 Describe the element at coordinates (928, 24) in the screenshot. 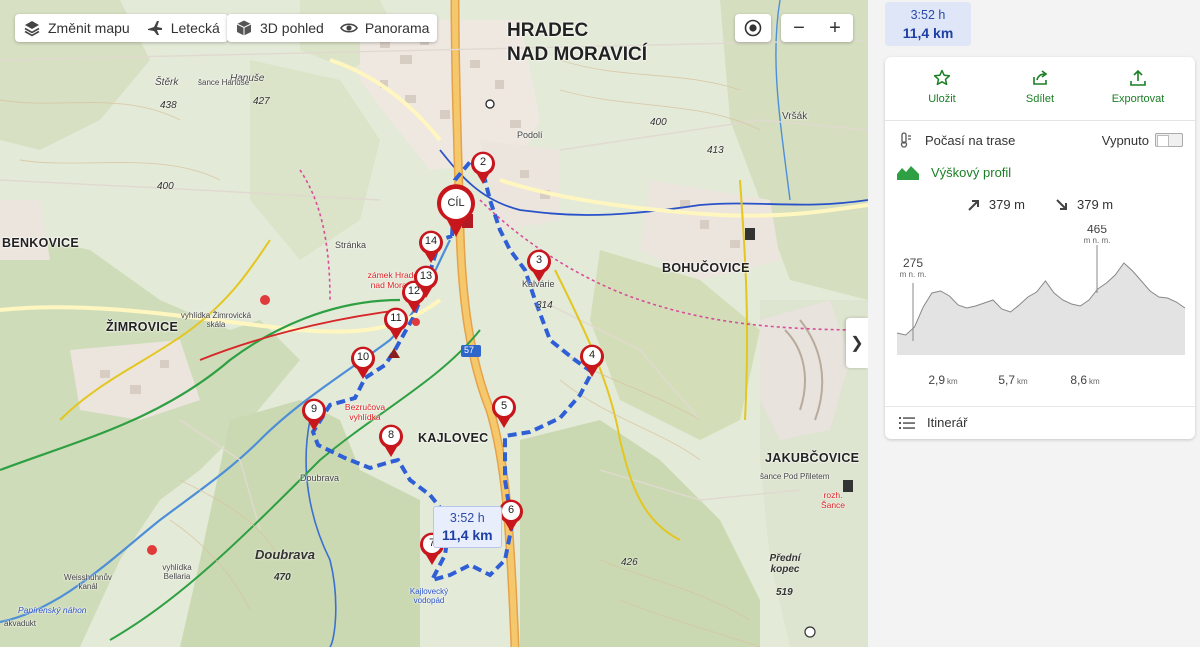

I see `route-summary-tab: 3:52 h 11,4 km` at that location.